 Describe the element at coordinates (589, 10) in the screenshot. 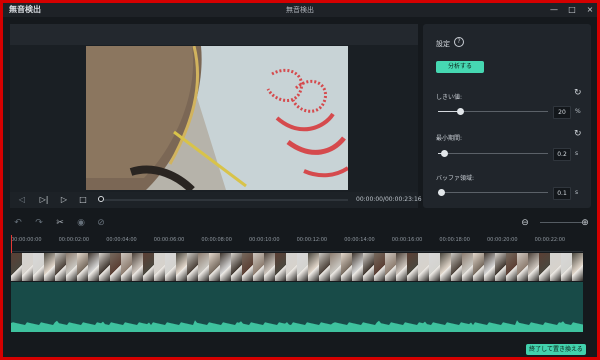

I see `close-icon: ×` at that location.